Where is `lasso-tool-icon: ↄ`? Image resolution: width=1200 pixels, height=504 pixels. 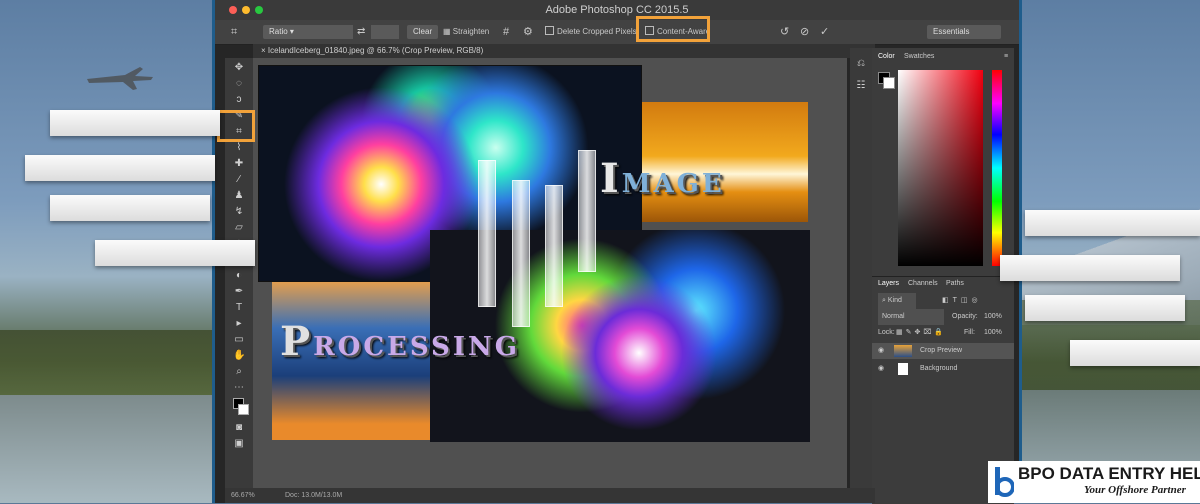
lasso-tool-icon: ↄ is located at coordinates (239, 100).